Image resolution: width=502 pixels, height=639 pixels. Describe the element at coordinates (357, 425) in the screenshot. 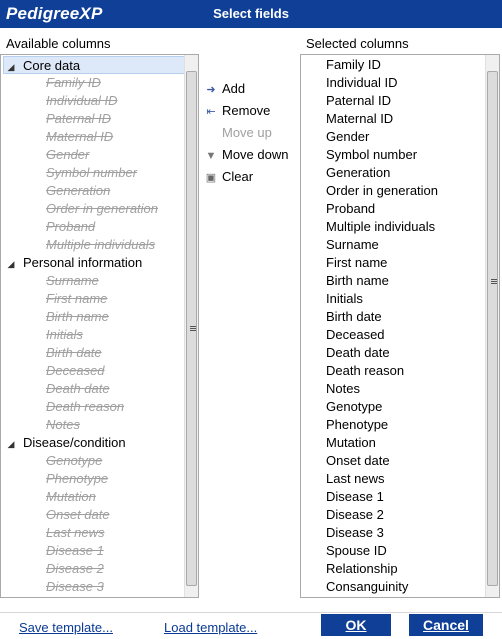

I see `list-item: Phenotype` at that location.